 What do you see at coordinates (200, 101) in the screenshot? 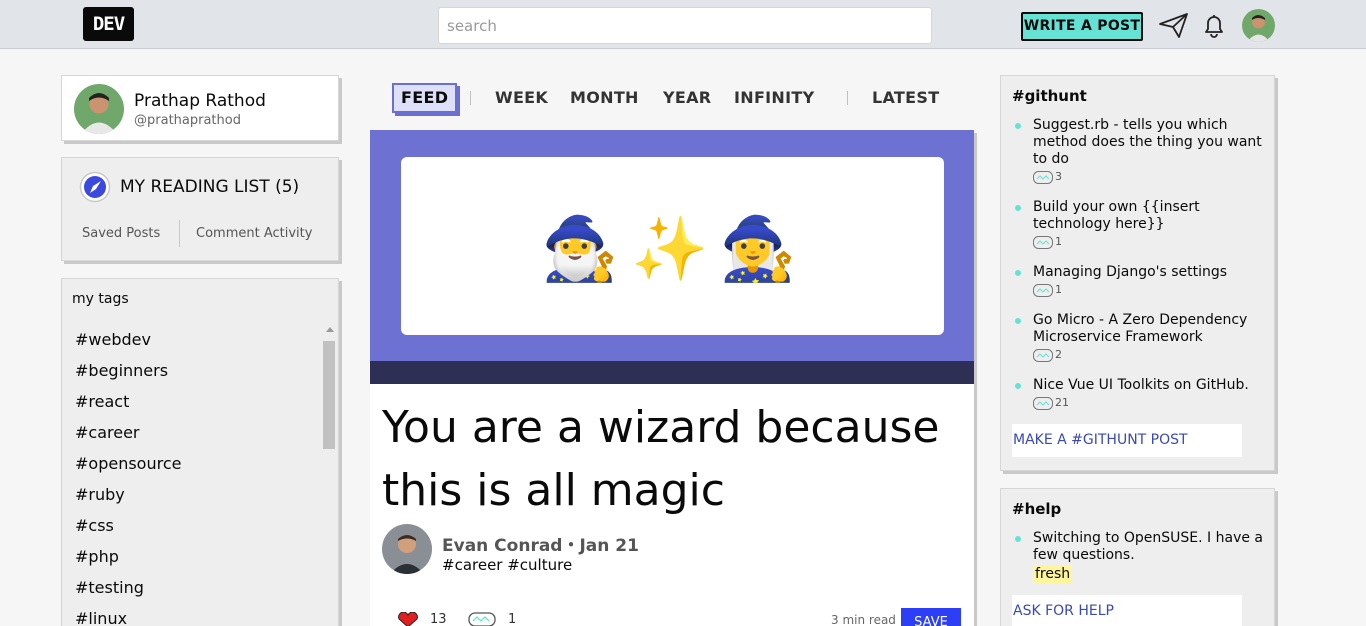
I see `profile-name: Prathap Rathod` at bounding box center [200, 101].